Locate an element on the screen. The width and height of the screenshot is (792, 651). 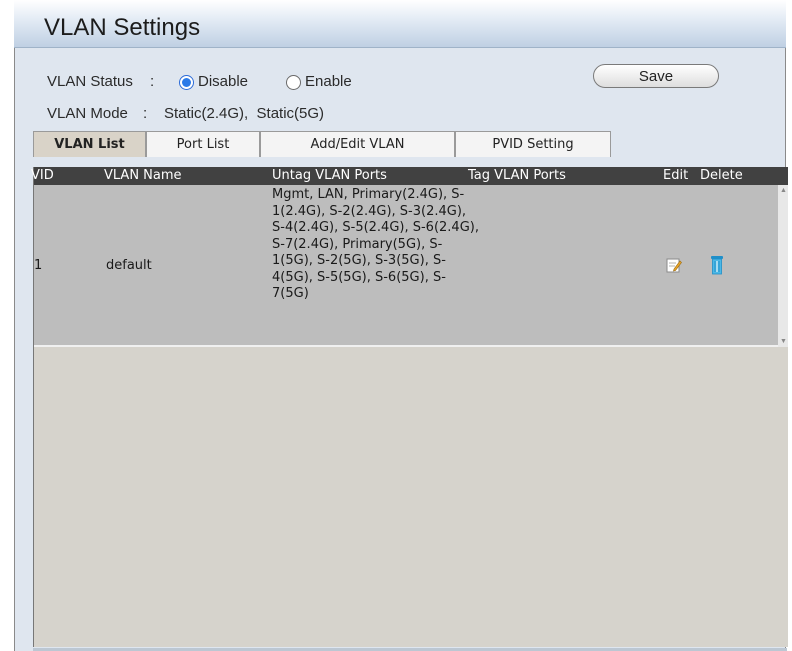
trash-icon is located at coordinates (717, 267).